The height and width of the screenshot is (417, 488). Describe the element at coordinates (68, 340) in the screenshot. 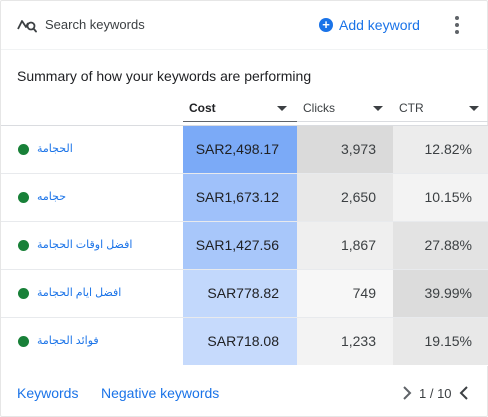

I see `keyword-text: فوائد الحجامة` at that location.